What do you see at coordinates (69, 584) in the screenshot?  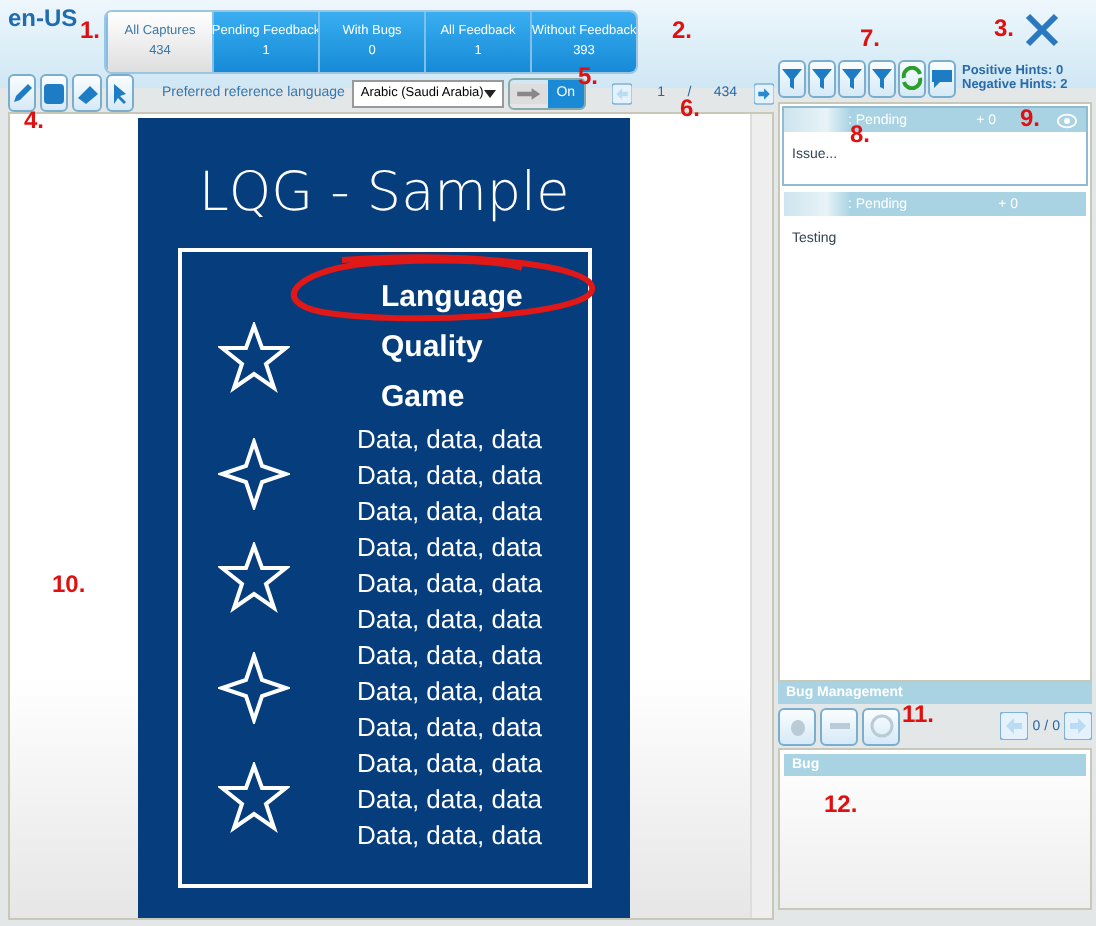 I see `annotation-number: 10.` at bounding box center [69, 584].